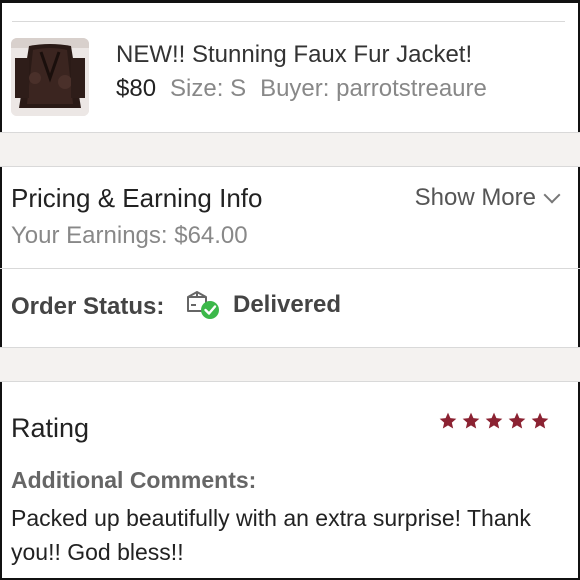 This screenshot has height=580, width=580. I want to click on item-title: NEW!! Stunning Faux Fur Jacket!, so click(294, 55).